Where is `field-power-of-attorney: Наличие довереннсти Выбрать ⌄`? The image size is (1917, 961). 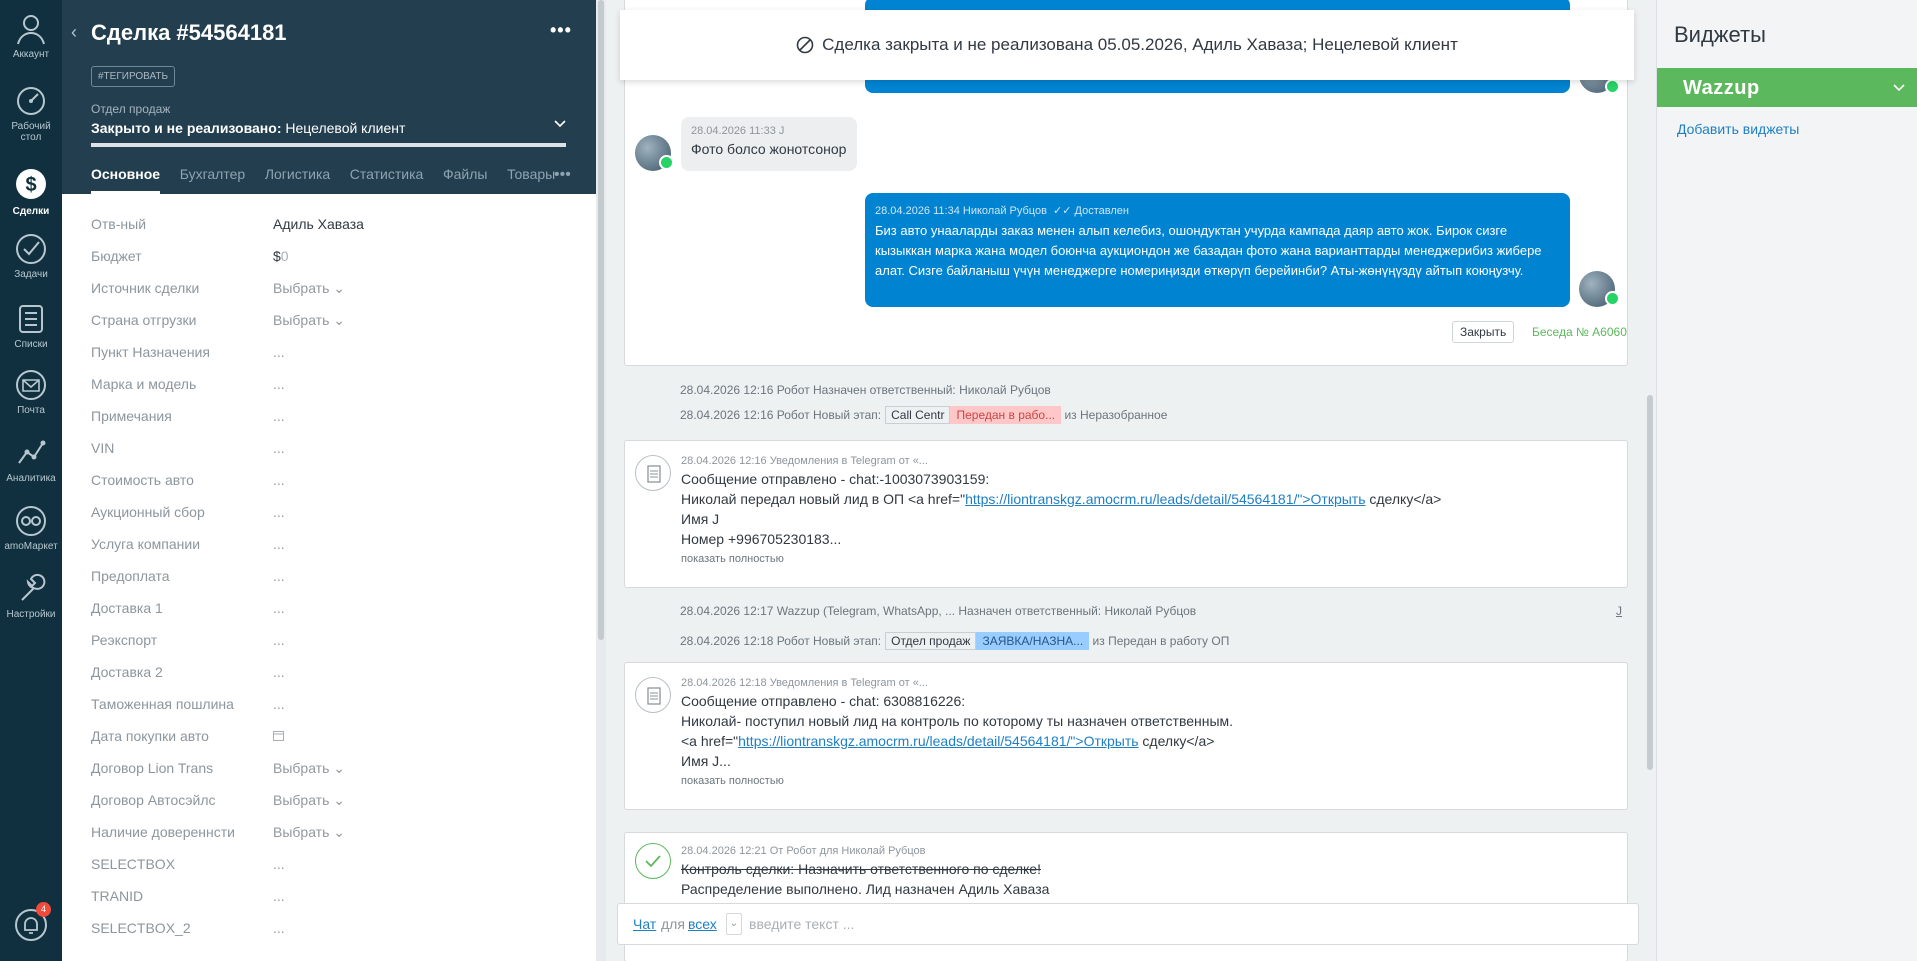 field-power-of-attorney: Наличие довереннсти Выбрать ⌄ is located at coordinates (331, 830).